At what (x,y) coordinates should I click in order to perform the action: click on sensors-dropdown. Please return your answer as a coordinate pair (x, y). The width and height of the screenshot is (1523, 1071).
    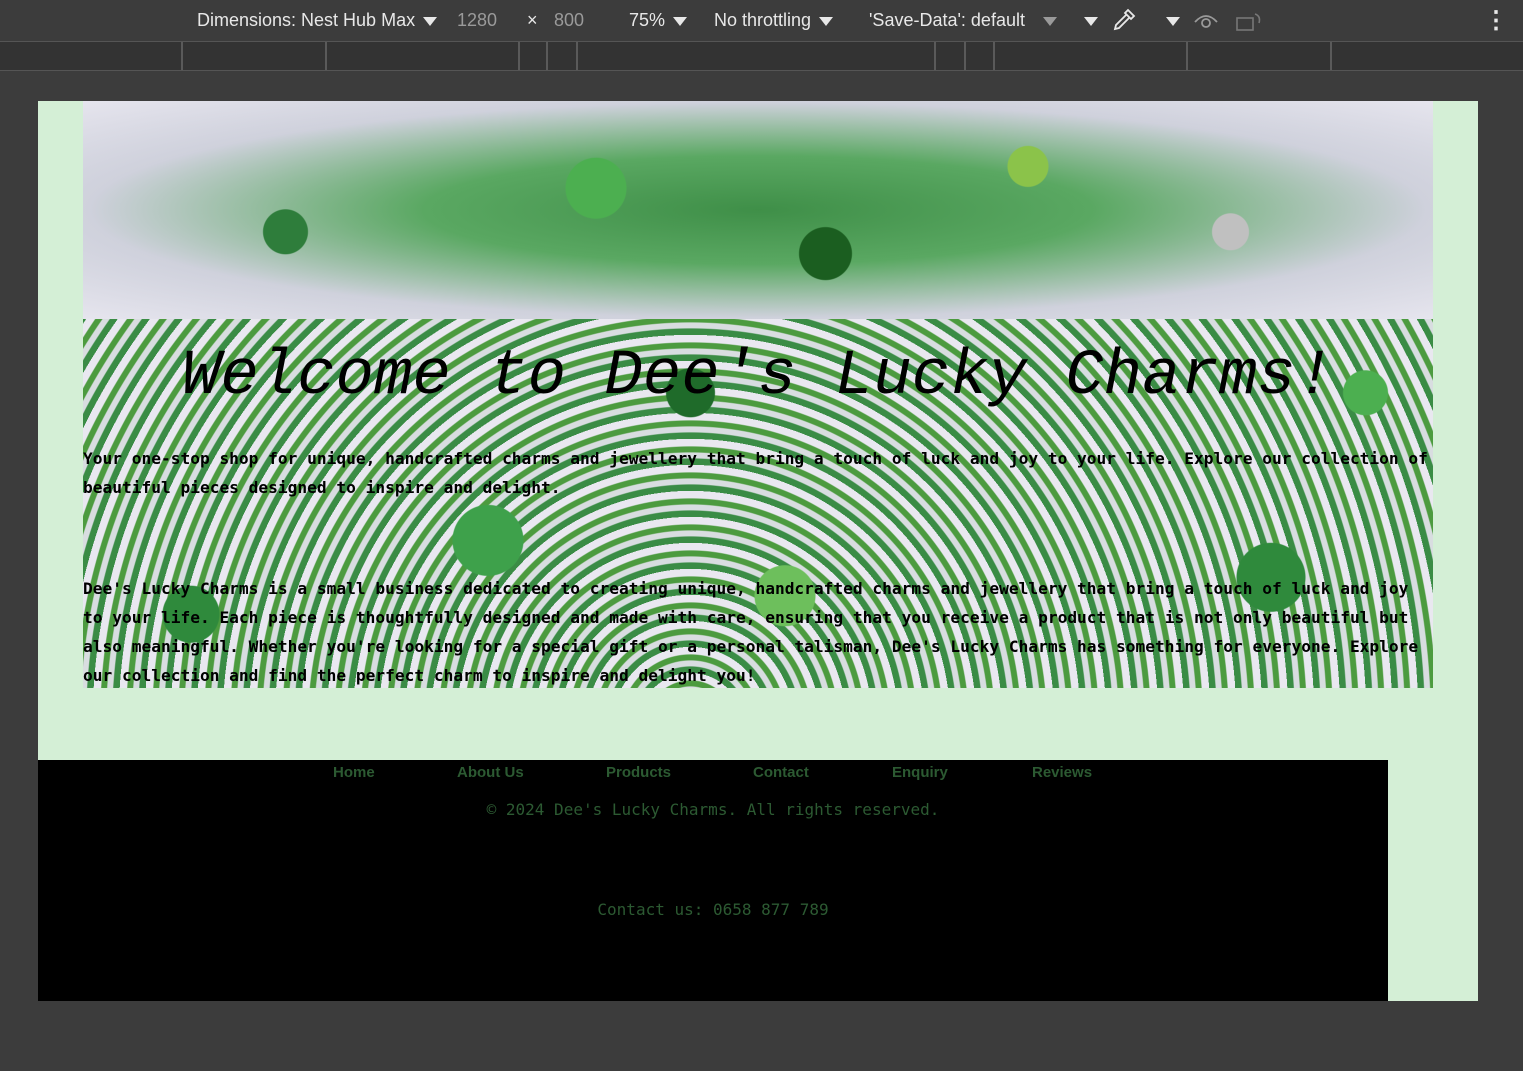
    Looking at the image, I should click on (1169, 20).